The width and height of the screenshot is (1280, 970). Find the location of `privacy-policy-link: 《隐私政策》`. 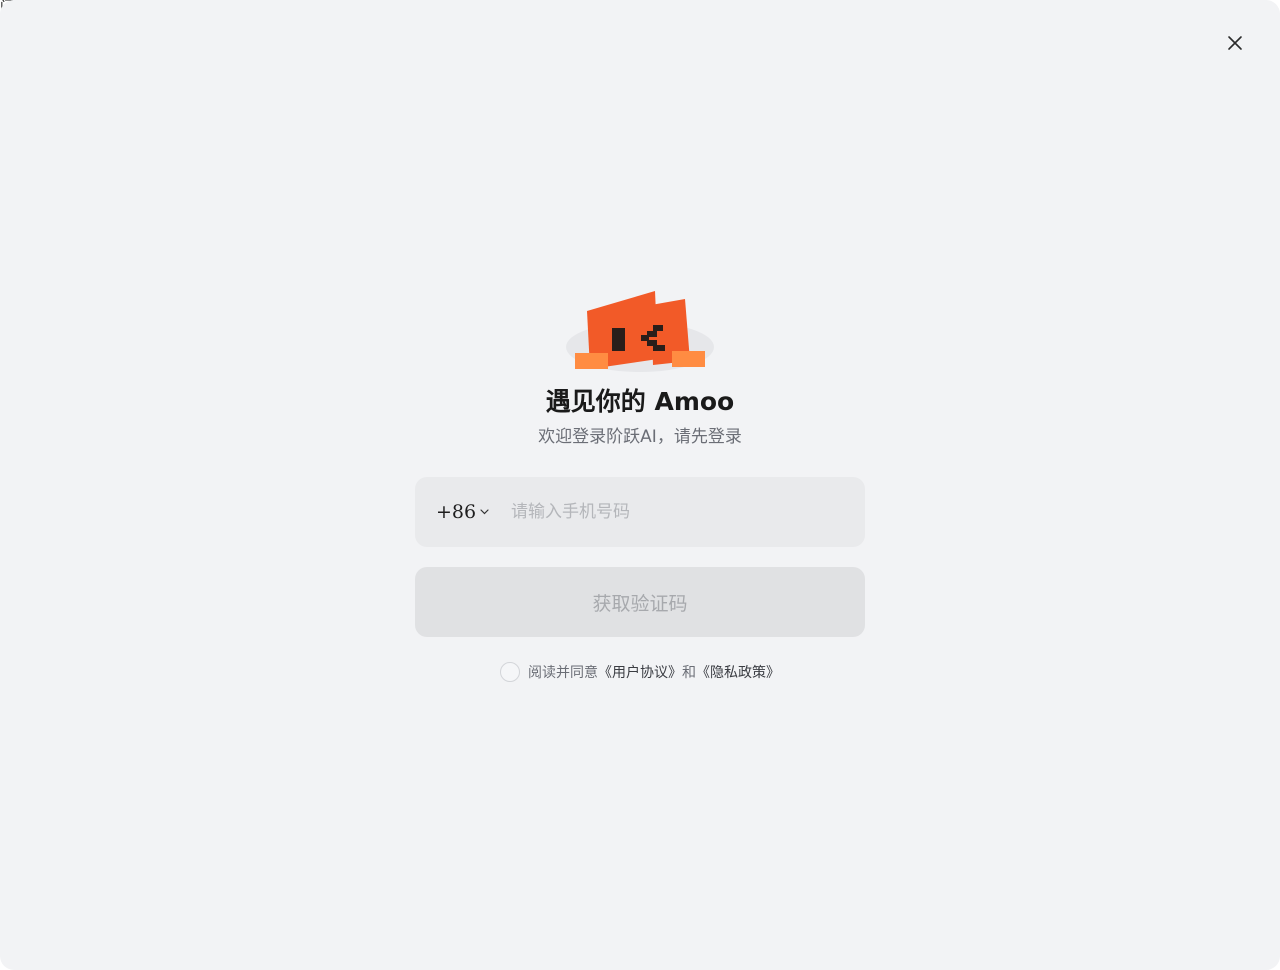

privacy-policy-link: 《隐私政策》 is located at coordinates (738, 672).